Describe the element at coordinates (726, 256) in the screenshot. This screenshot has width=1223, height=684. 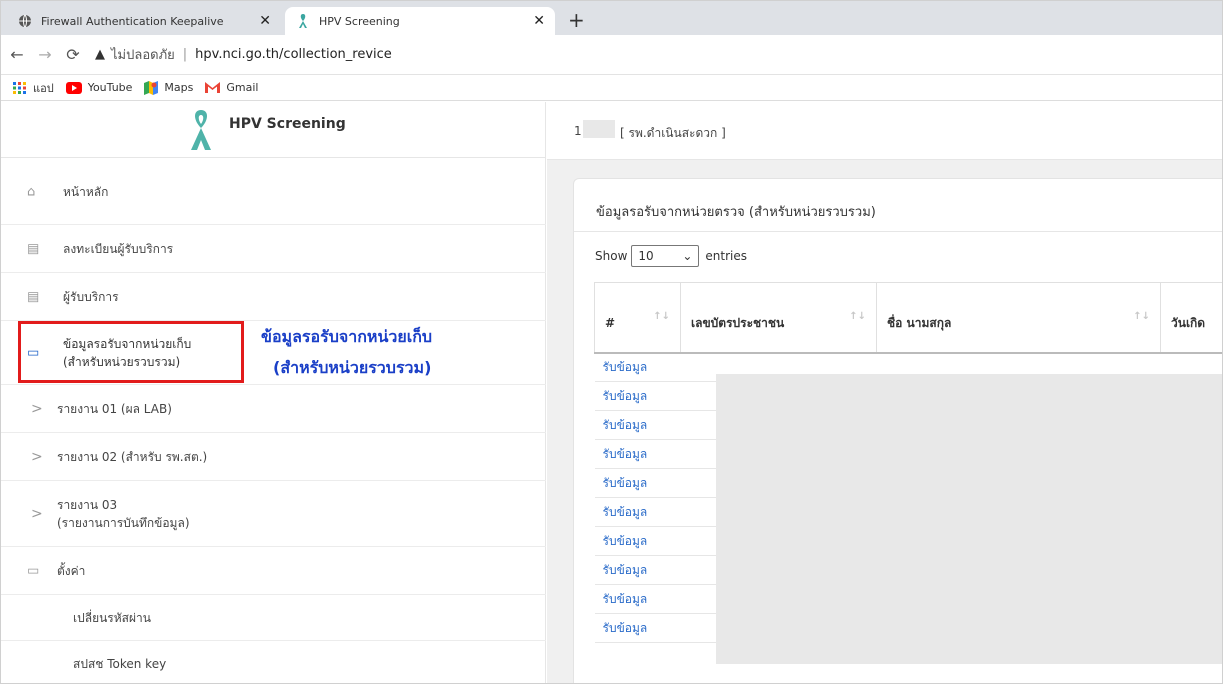
I see `entries-label: entries` at that location.